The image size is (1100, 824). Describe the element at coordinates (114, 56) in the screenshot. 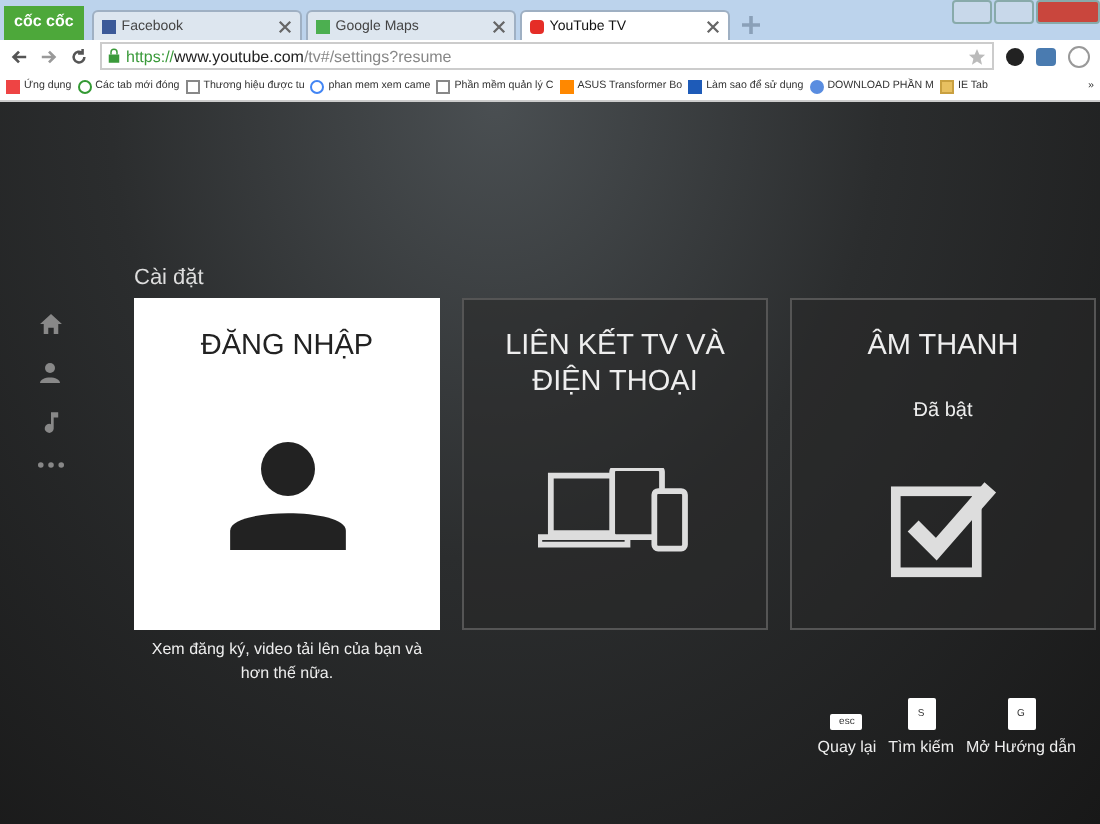

I see `lock-icon` at that location.